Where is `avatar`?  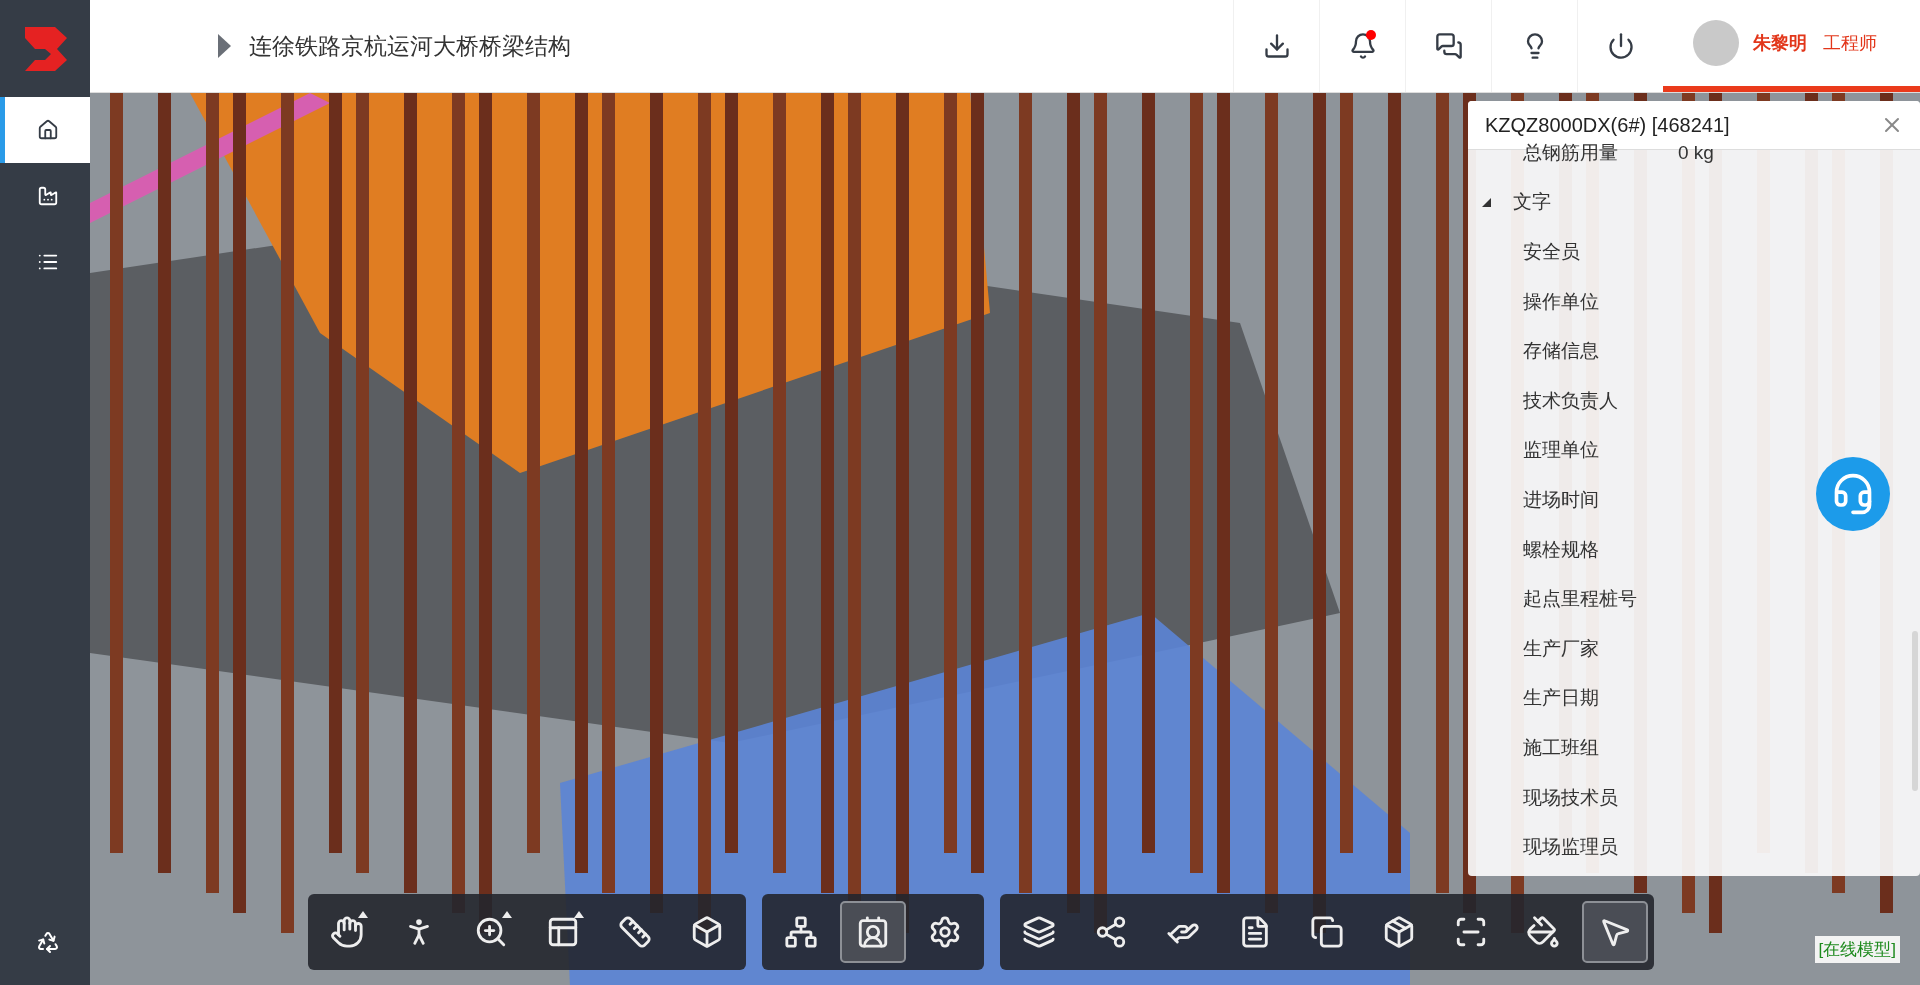
avatar is located at coordinates (1716, 43).